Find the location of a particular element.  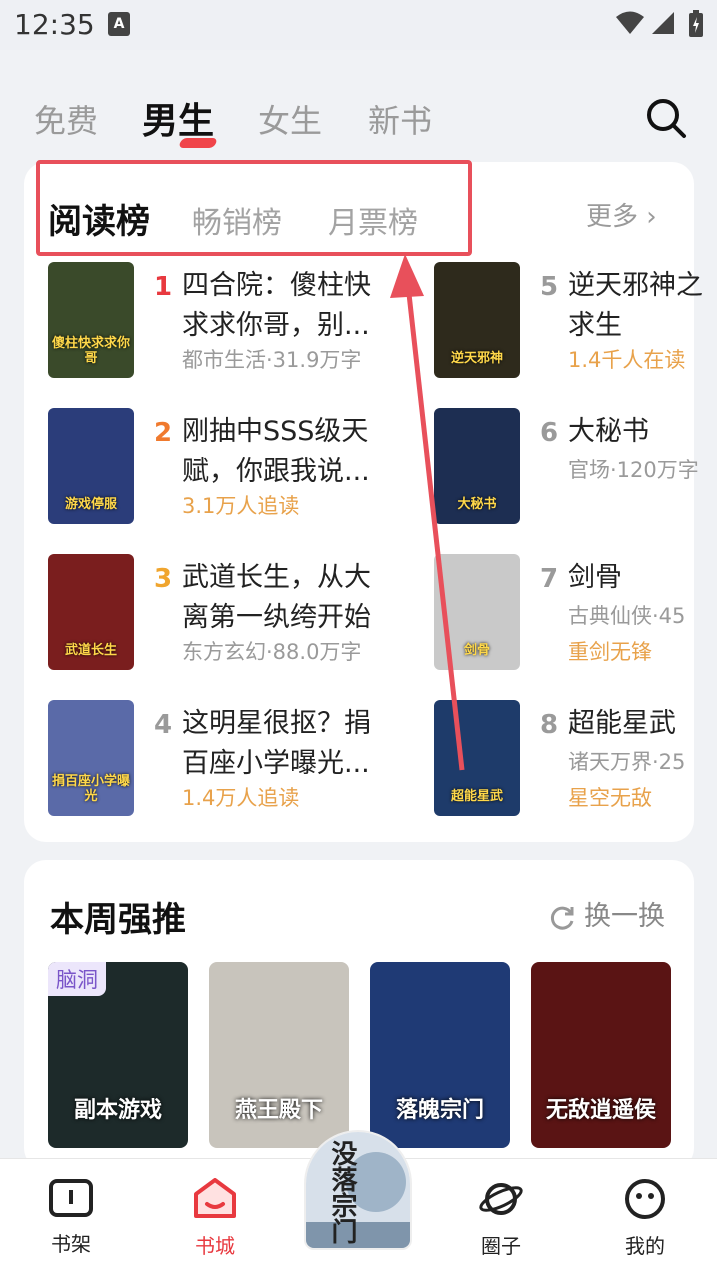

book-meta: 都市生活·31.9万字 is located at coordinates (272, 360).